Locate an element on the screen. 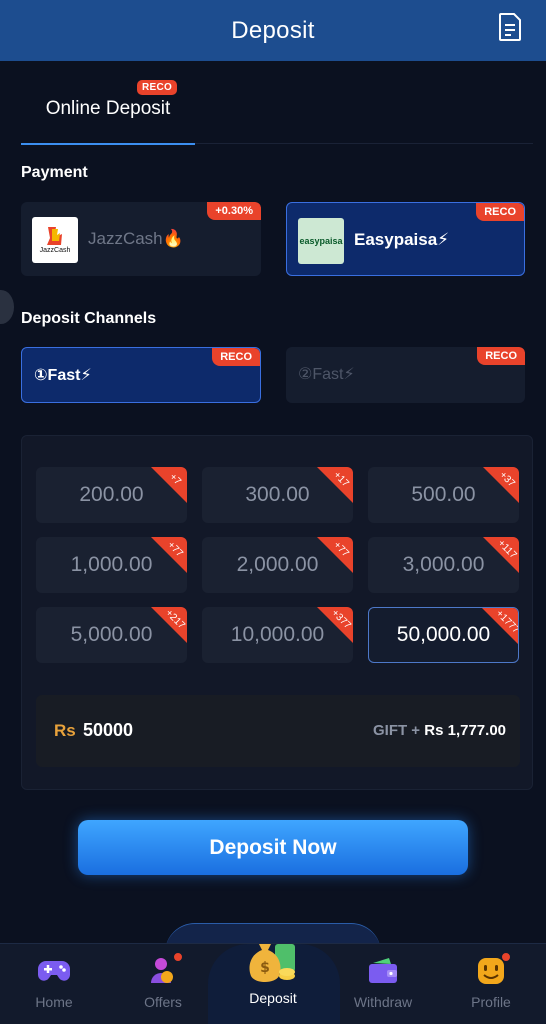  channel-label: ②Fast⚡ is located at coordinates (326, 374).